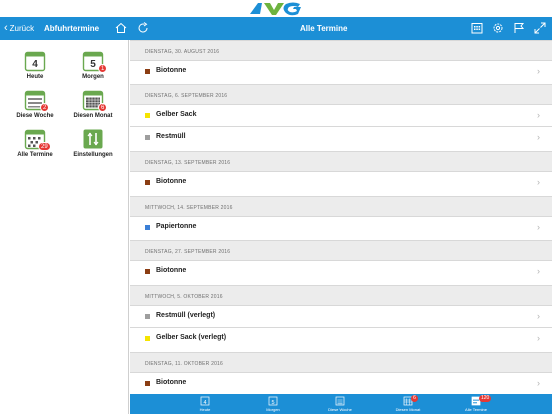 The height and width of the screenshot is (414, 552). I want to click on list-item-label: Gelber Sack (verlegt), so click(191, 337).